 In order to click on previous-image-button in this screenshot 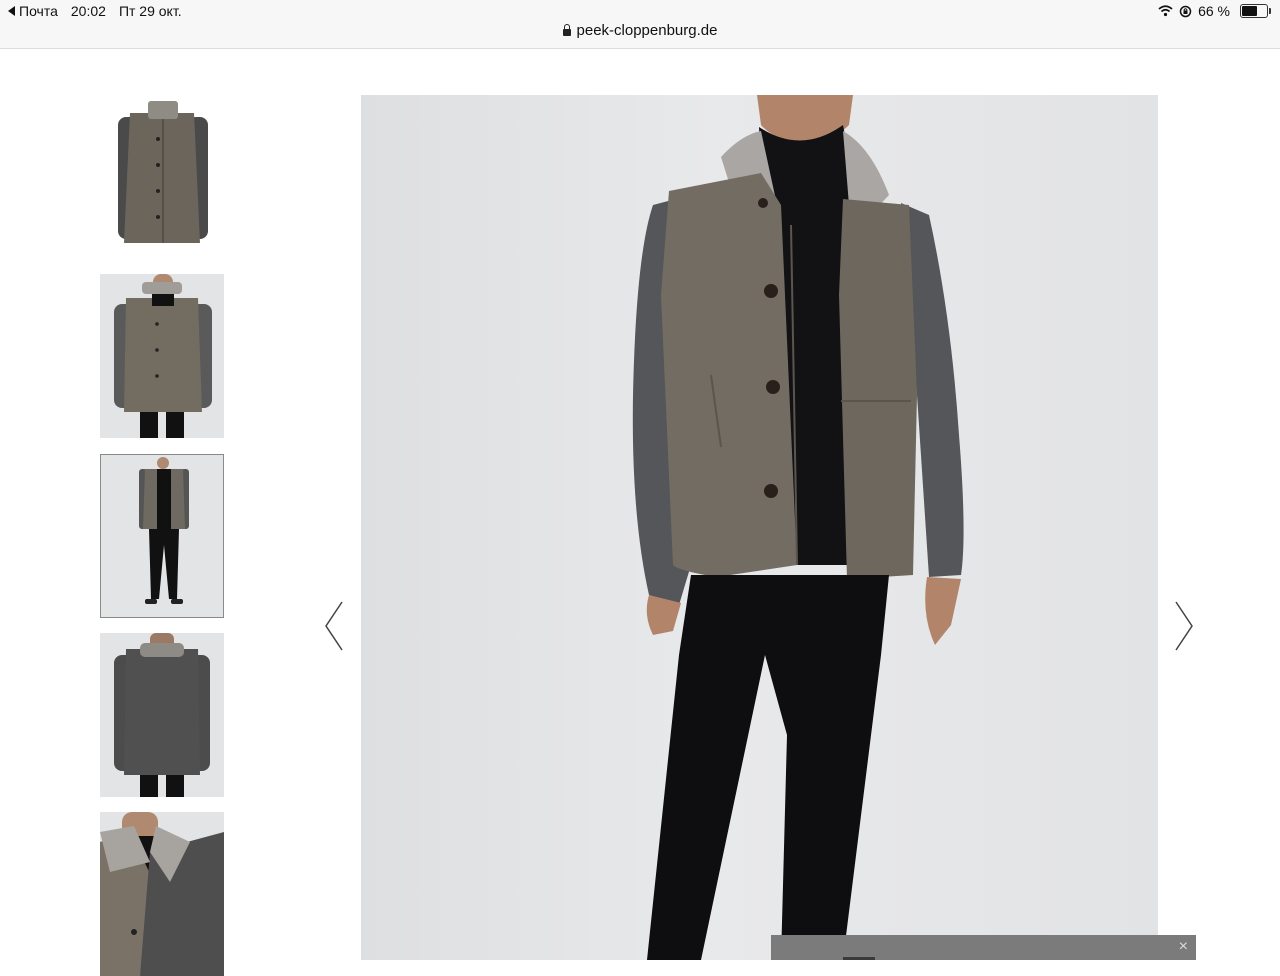, I will do `click(334, 626)`.